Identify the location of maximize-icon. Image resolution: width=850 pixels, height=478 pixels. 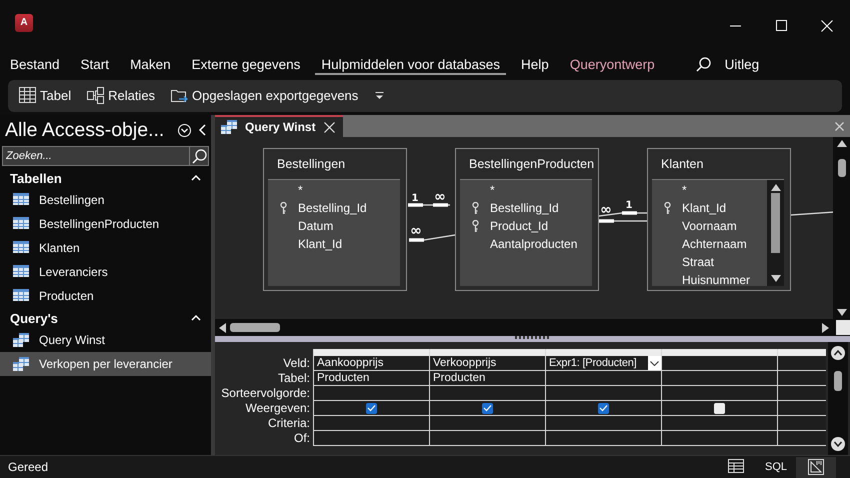
(781, 26).